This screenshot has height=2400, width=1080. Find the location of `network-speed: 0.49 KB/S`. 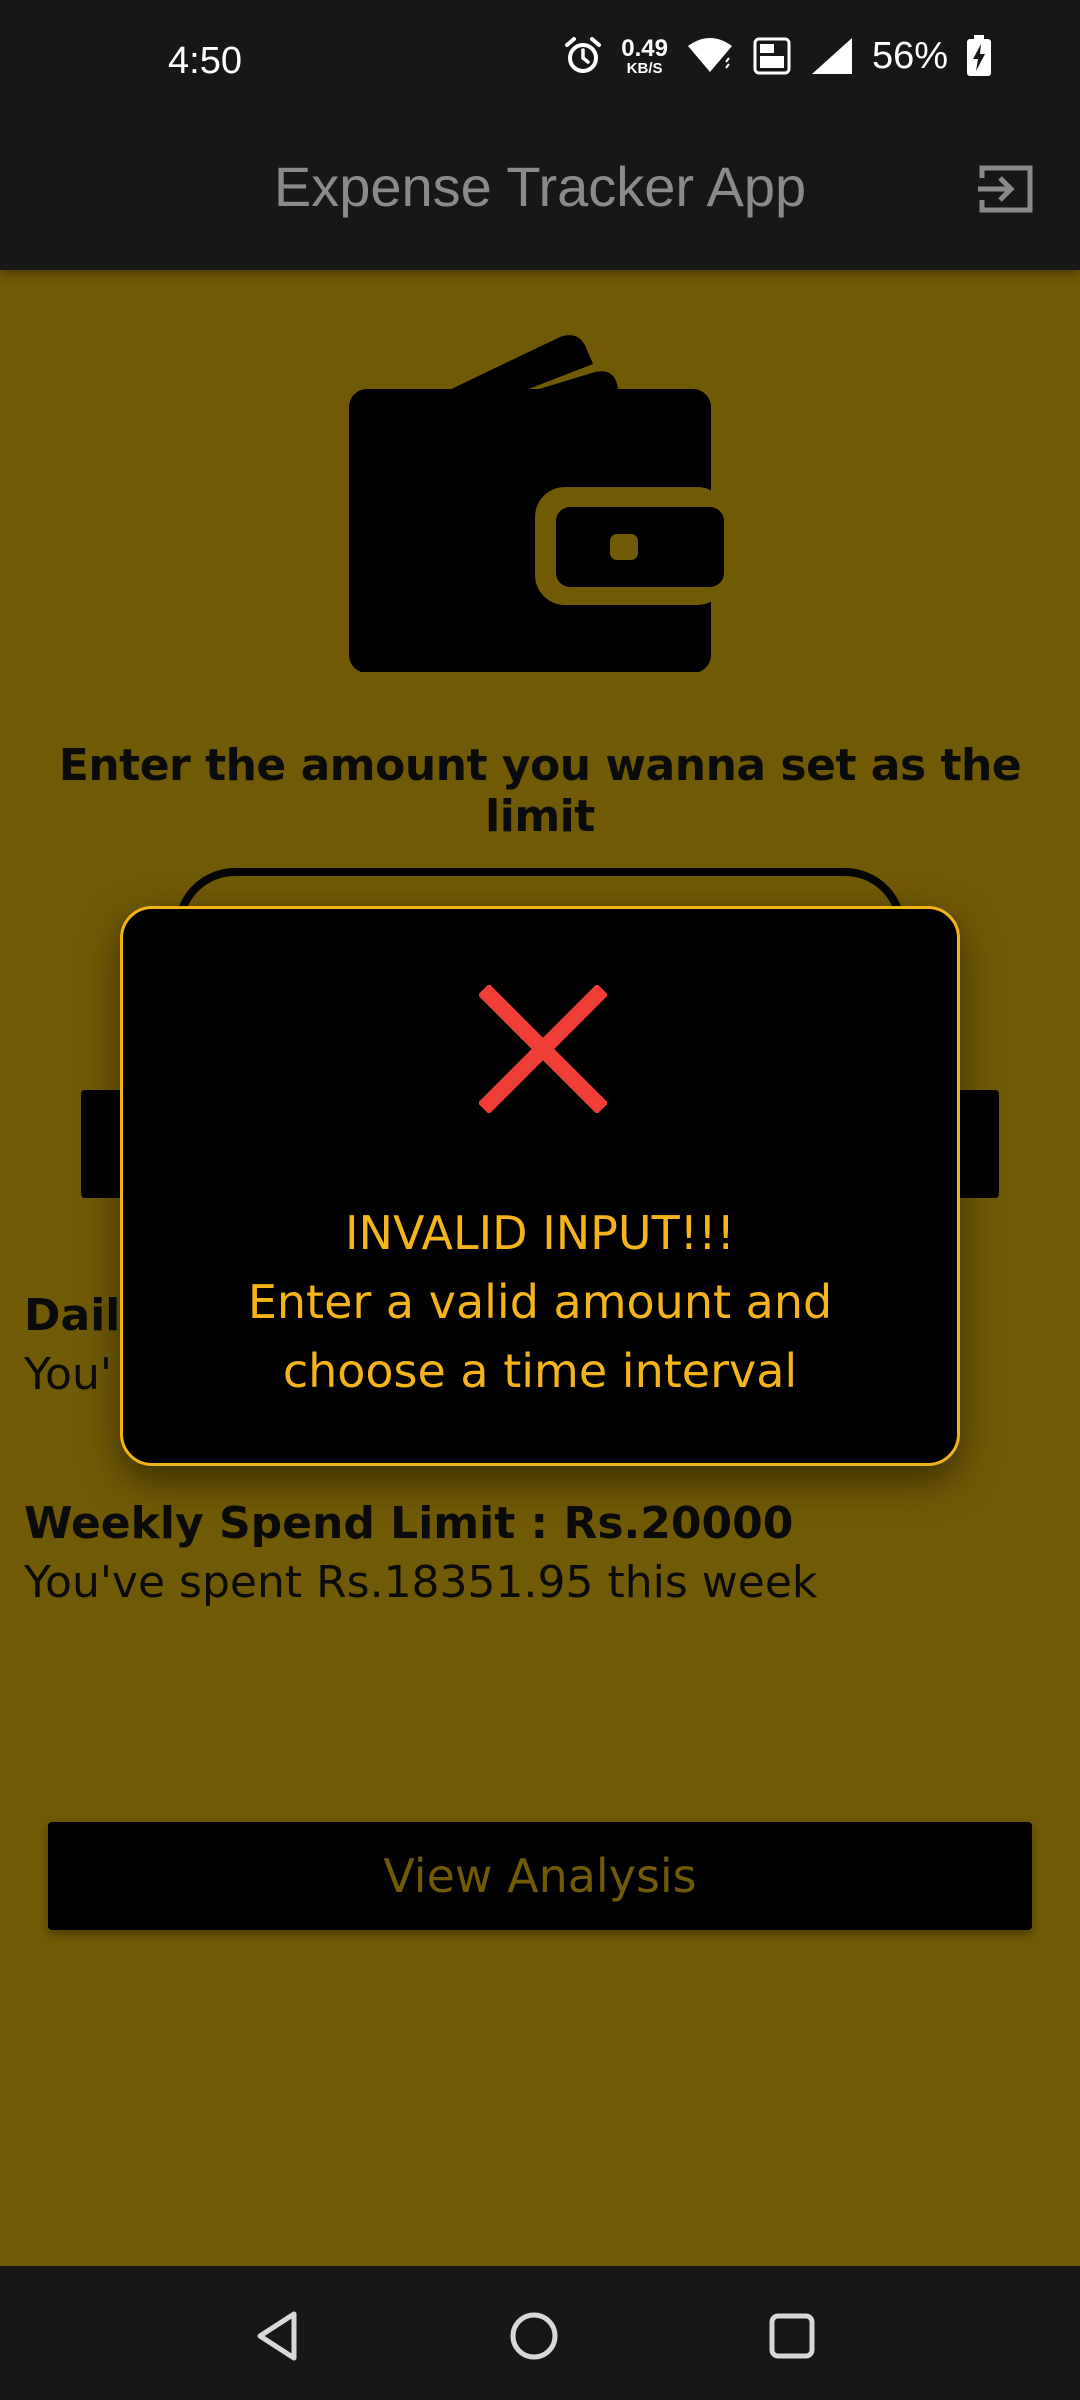

network-speed: 0.49 KB/S is located at coordinates (644, 55).